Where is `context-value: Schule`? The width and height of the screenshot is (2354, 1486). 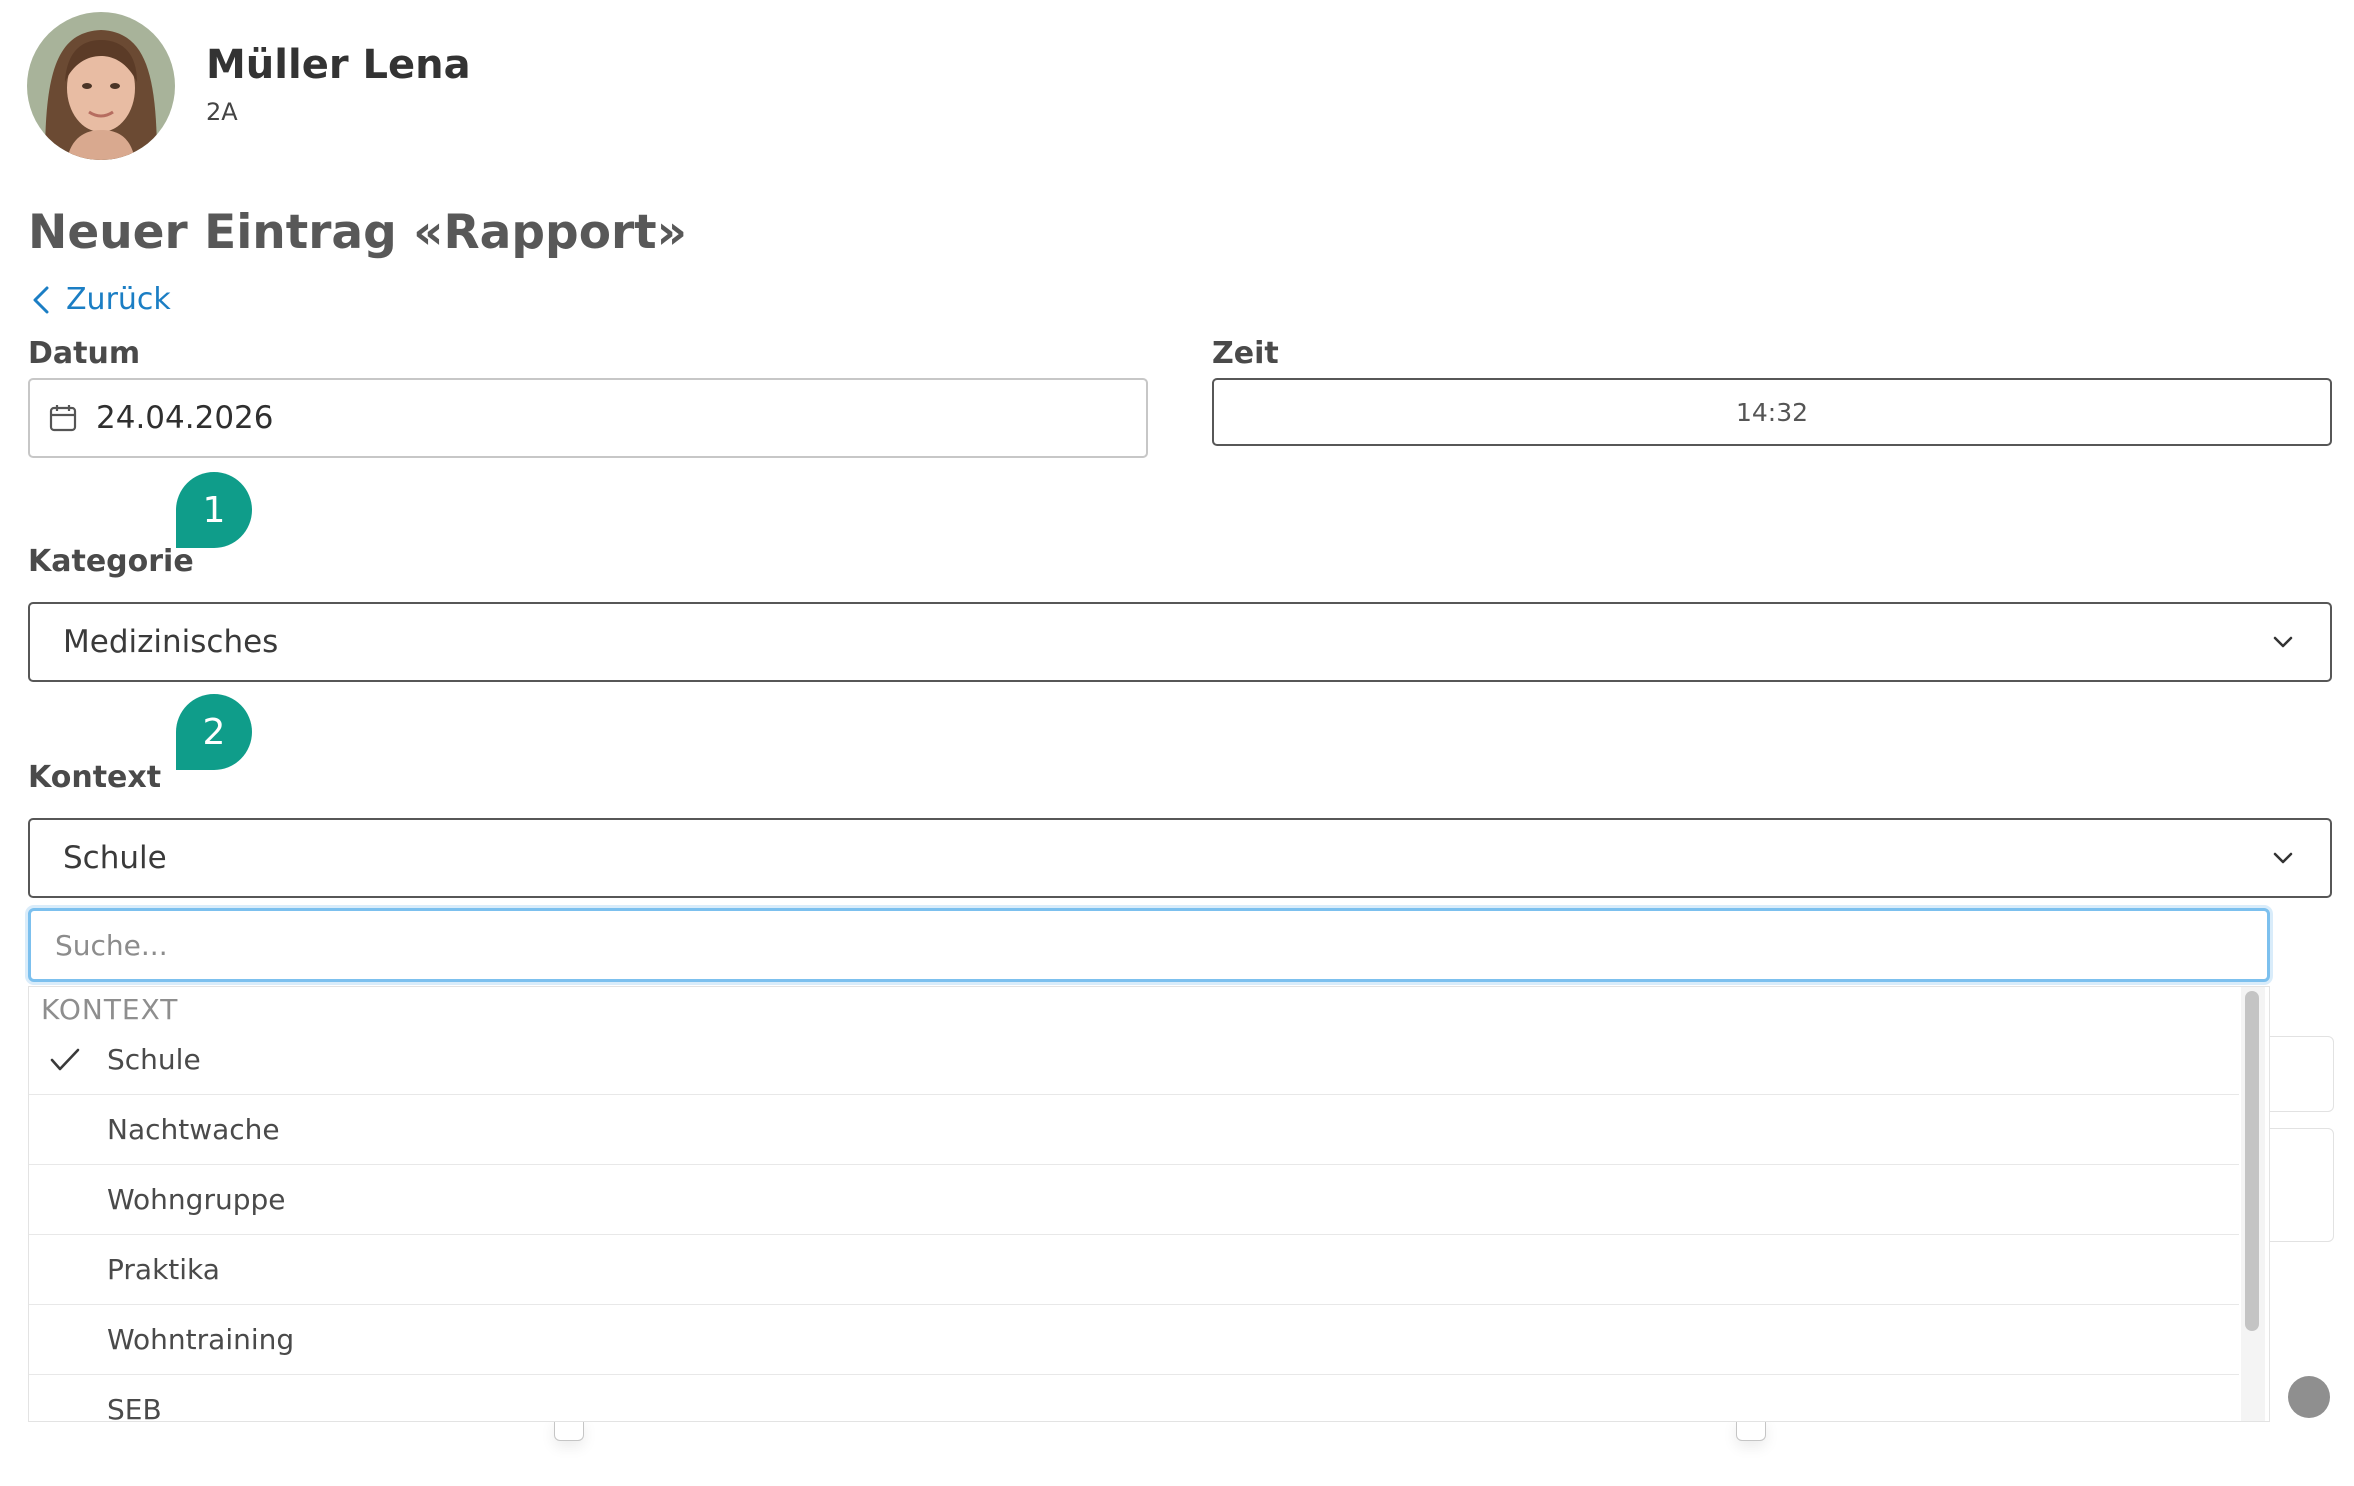
context-value: Schule is located at coordinates (115, 858).